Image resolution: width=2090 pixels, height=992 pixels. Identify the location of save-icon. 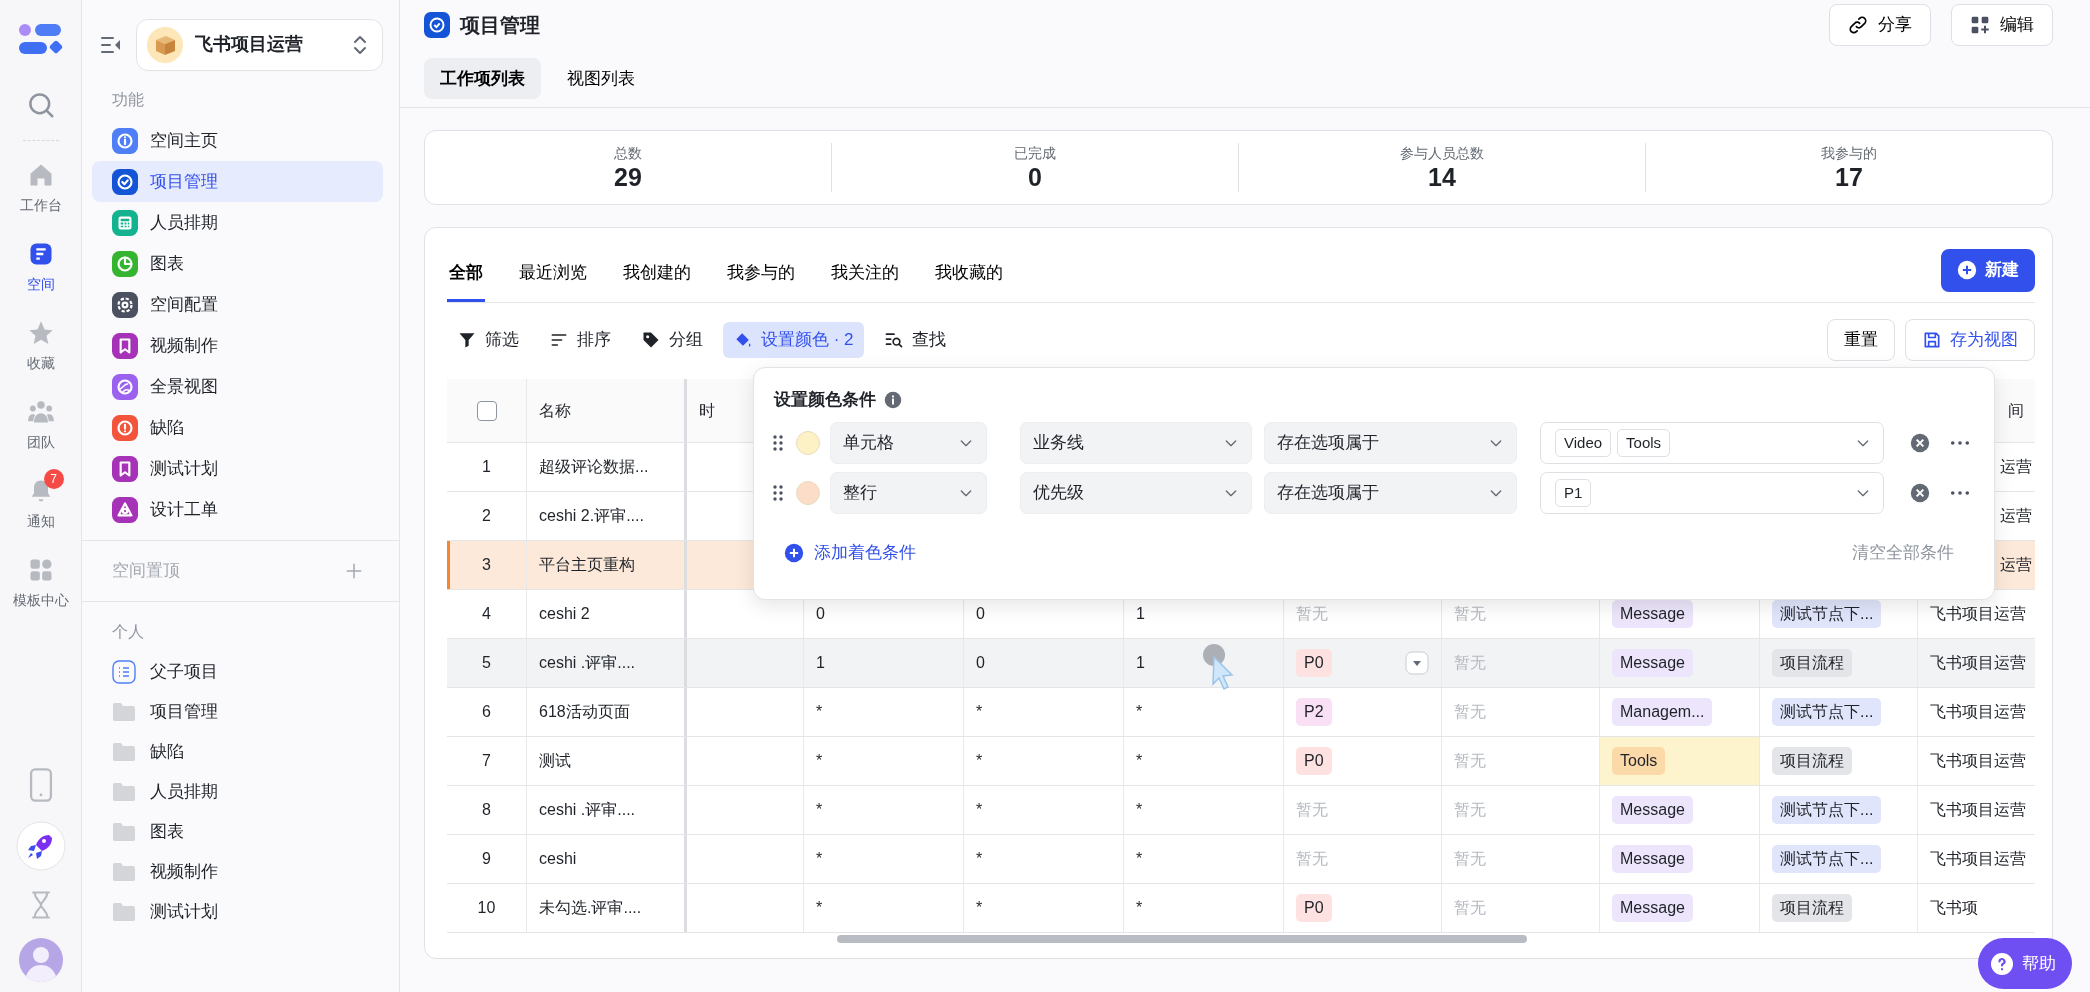
(1932, 340).